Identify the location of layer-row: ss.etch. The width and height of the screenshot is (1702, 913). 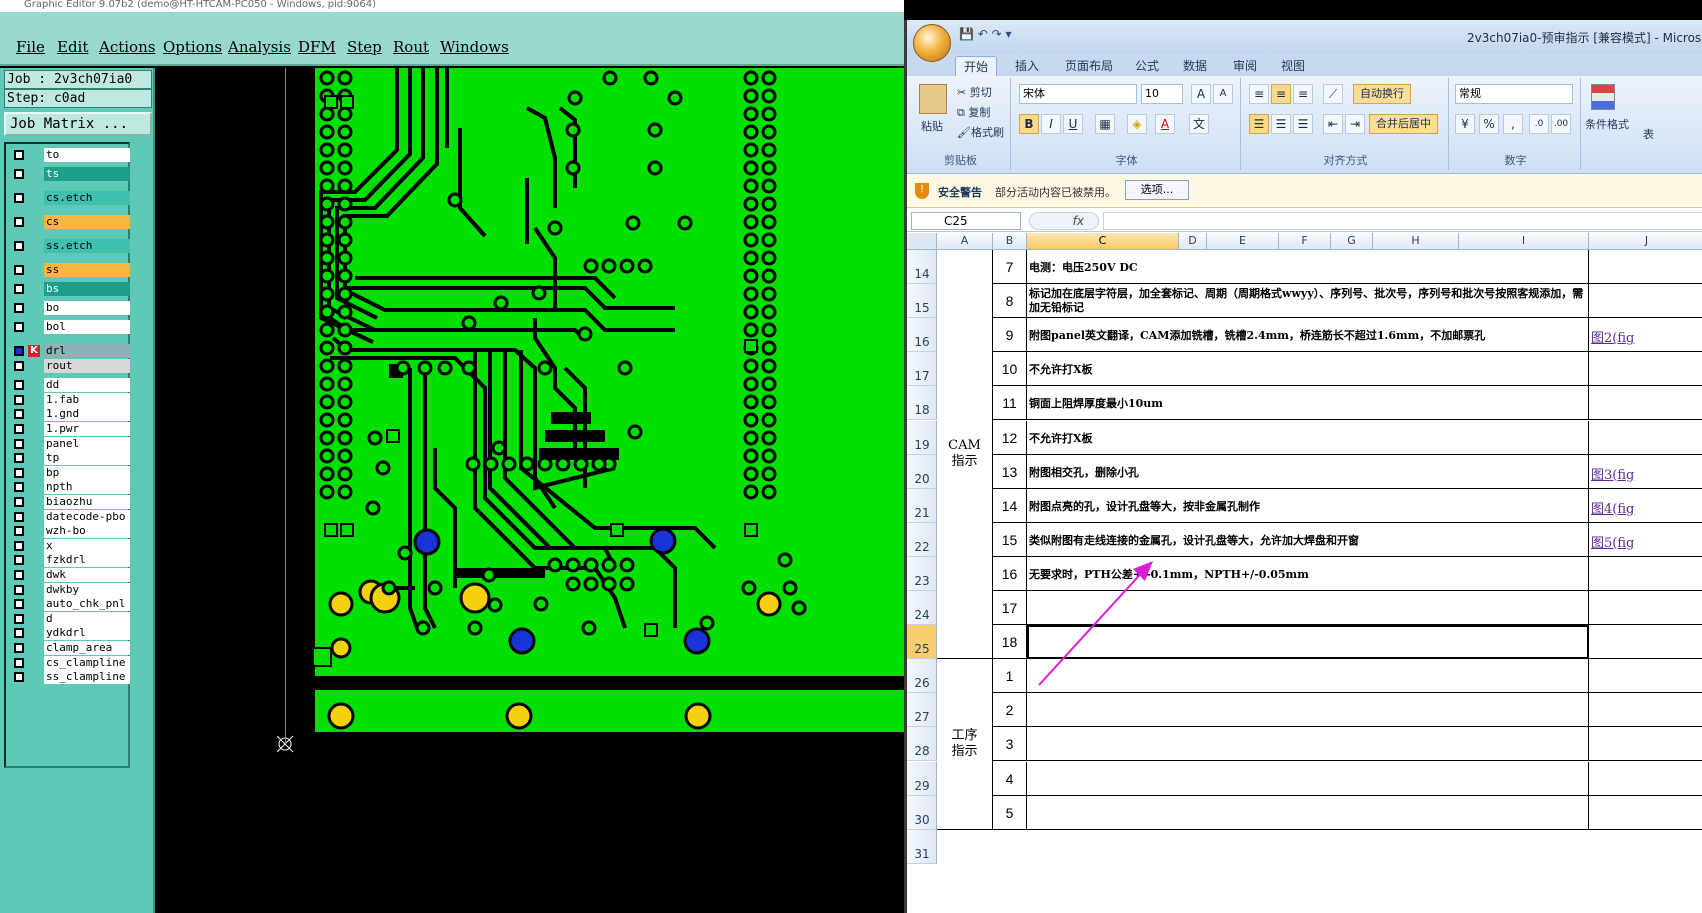
(69, 246).